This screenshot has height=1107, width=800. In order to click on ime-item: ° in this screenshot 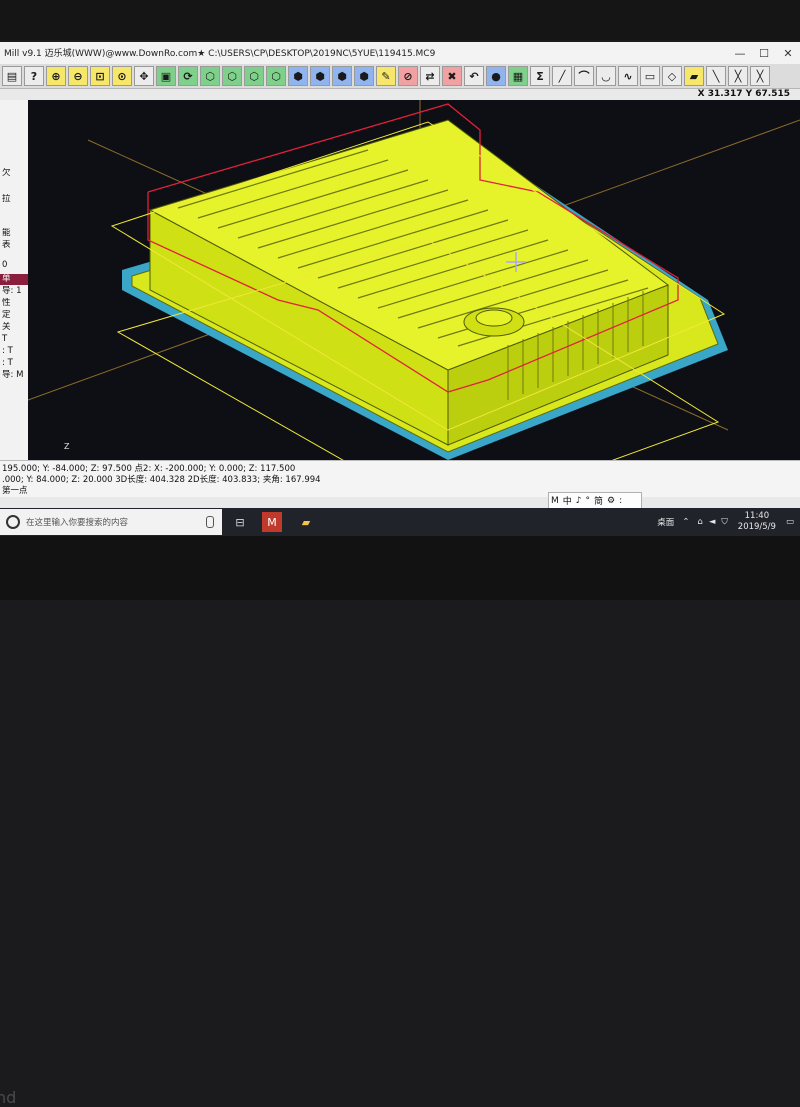, I will do `click(588, 501)`.